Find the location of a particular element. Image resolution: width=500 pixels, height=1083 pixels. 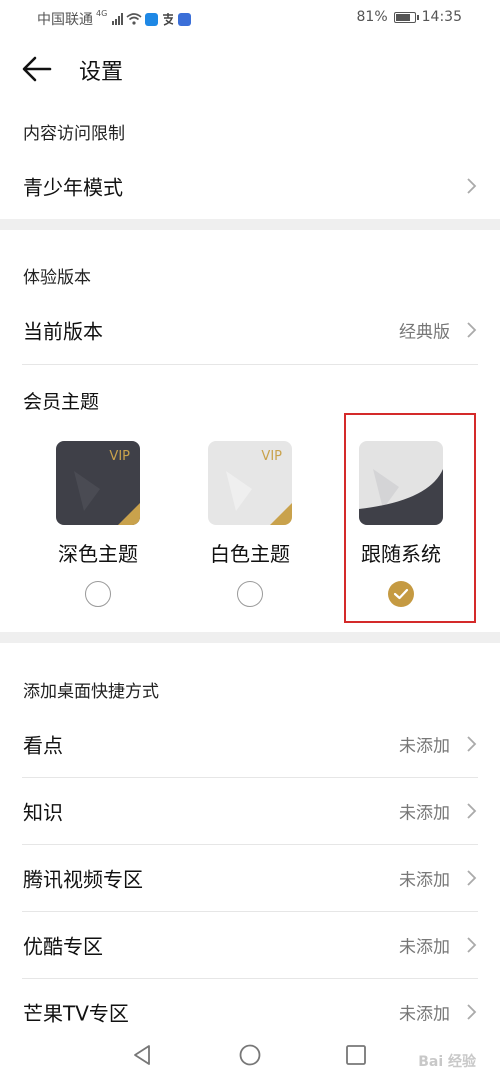

shield-app-icon is located at coordinates (152, 19).